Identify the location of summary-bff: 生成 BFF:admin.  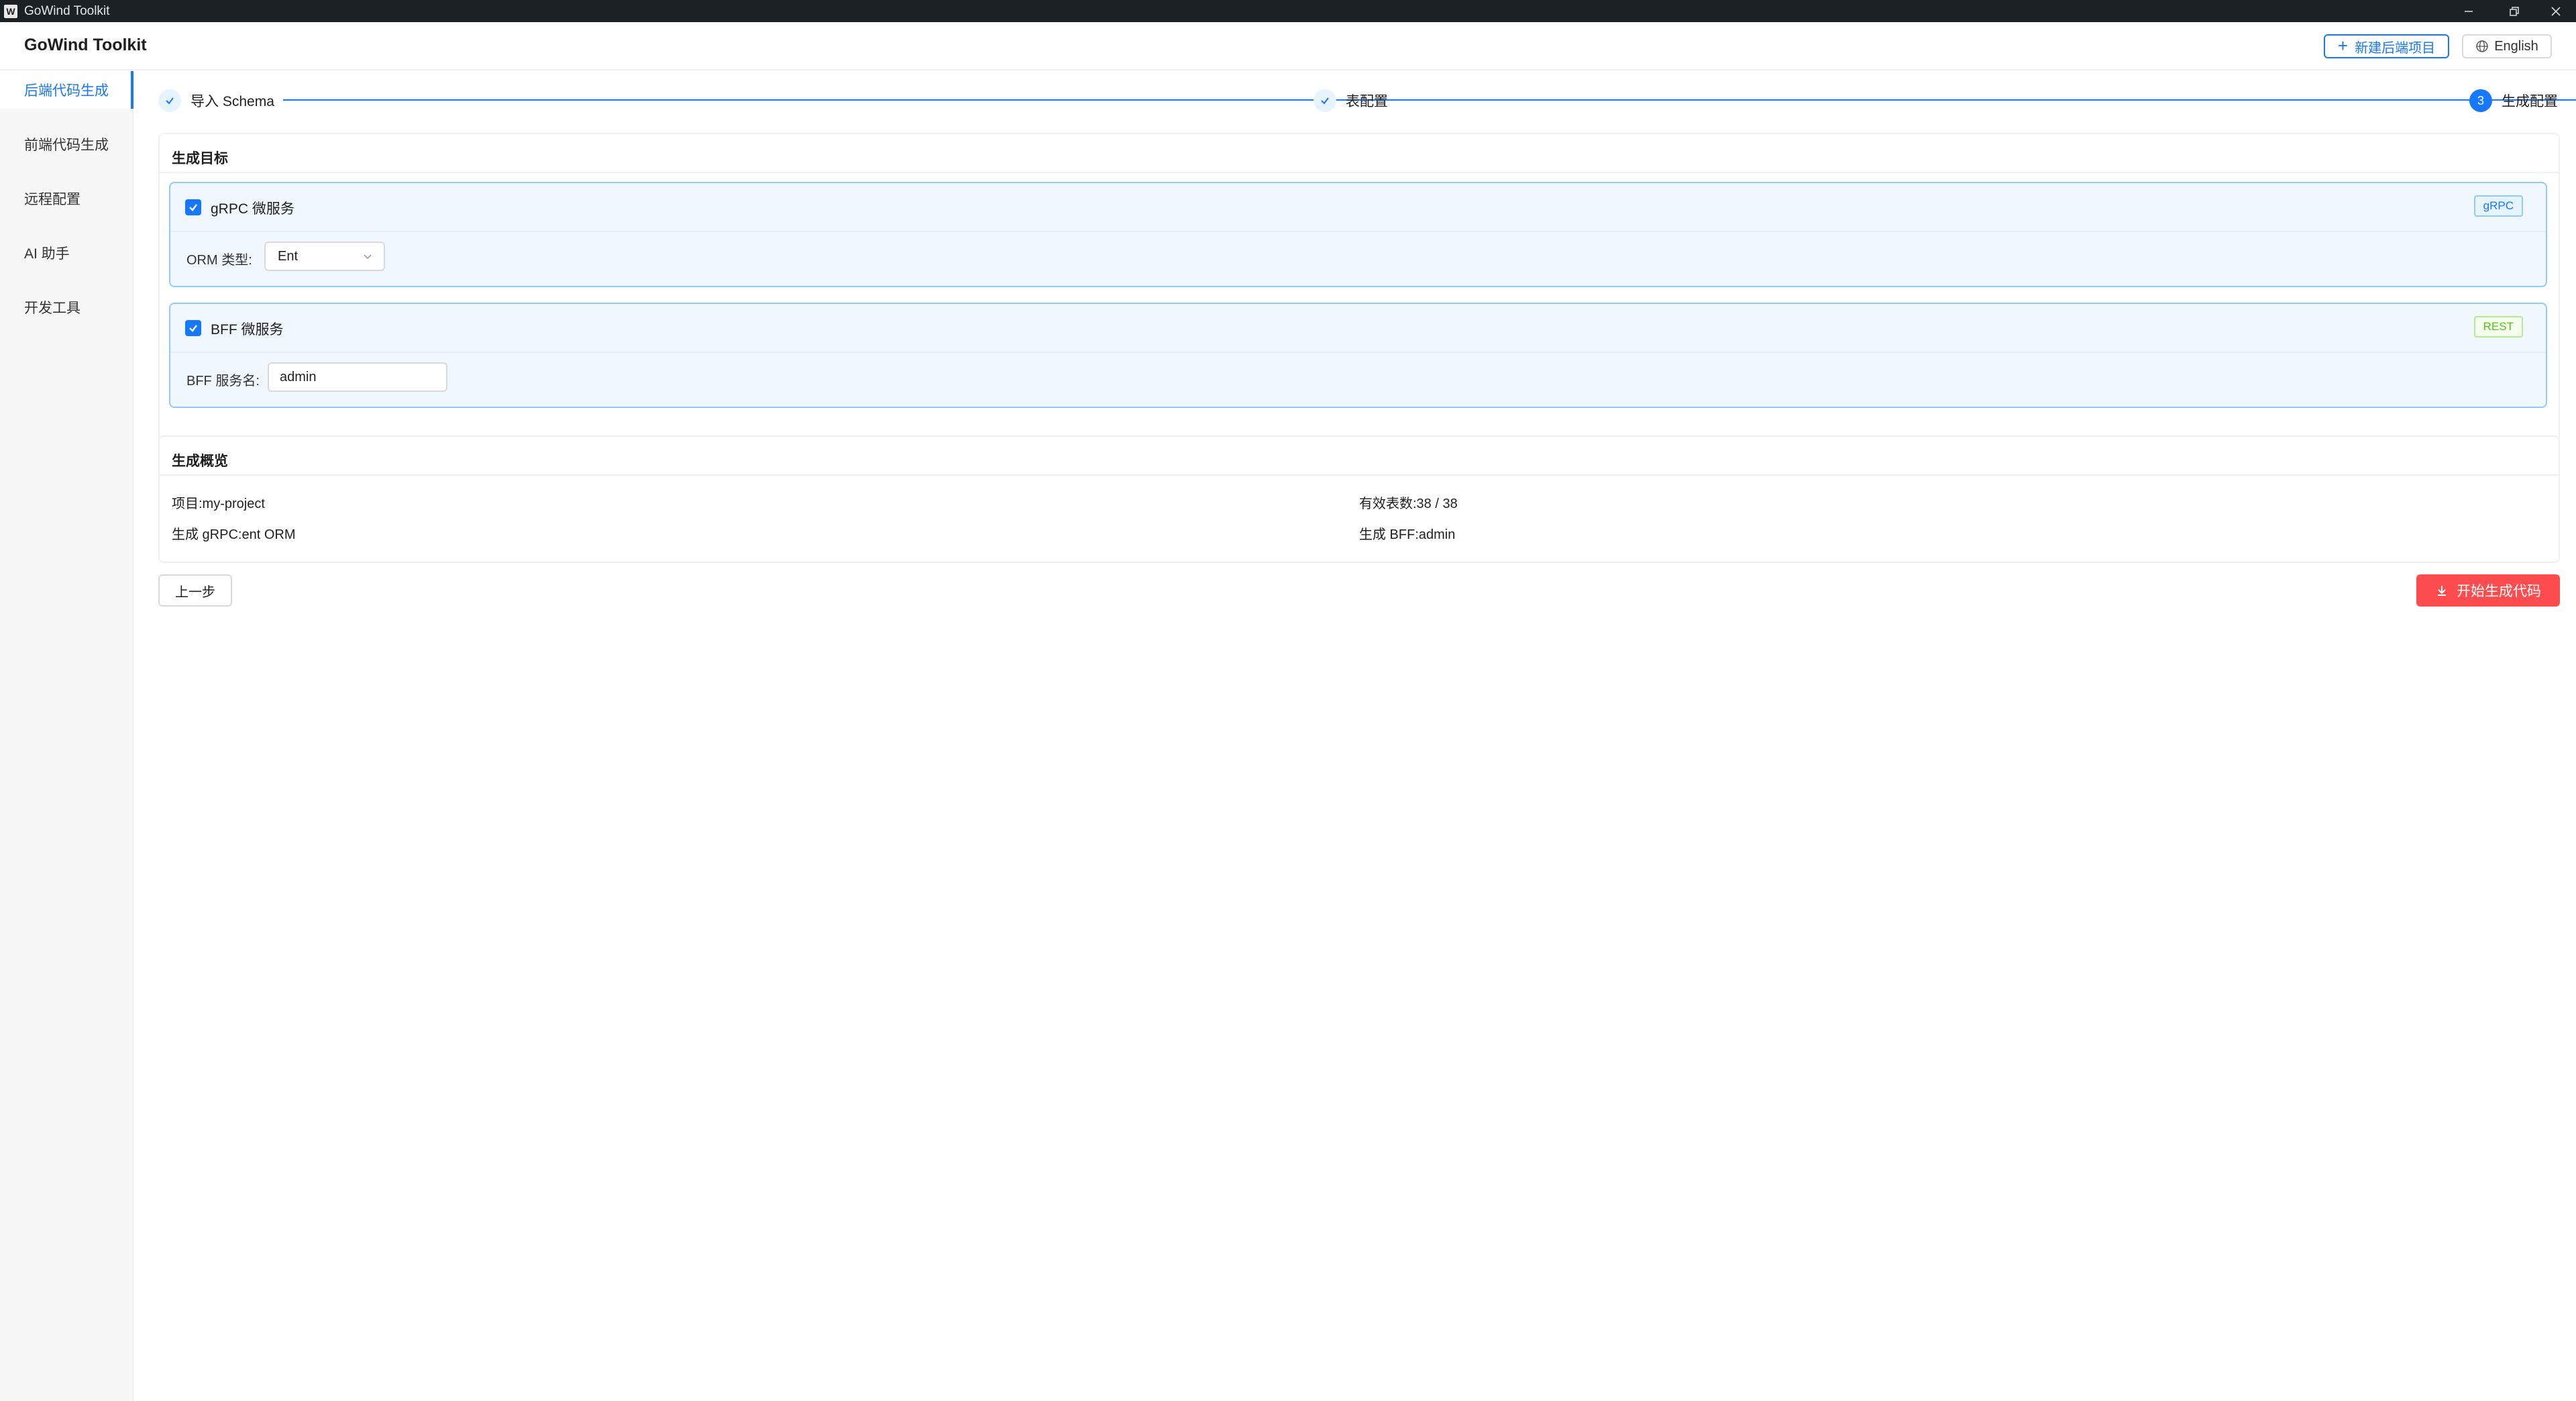
(1407, 534).